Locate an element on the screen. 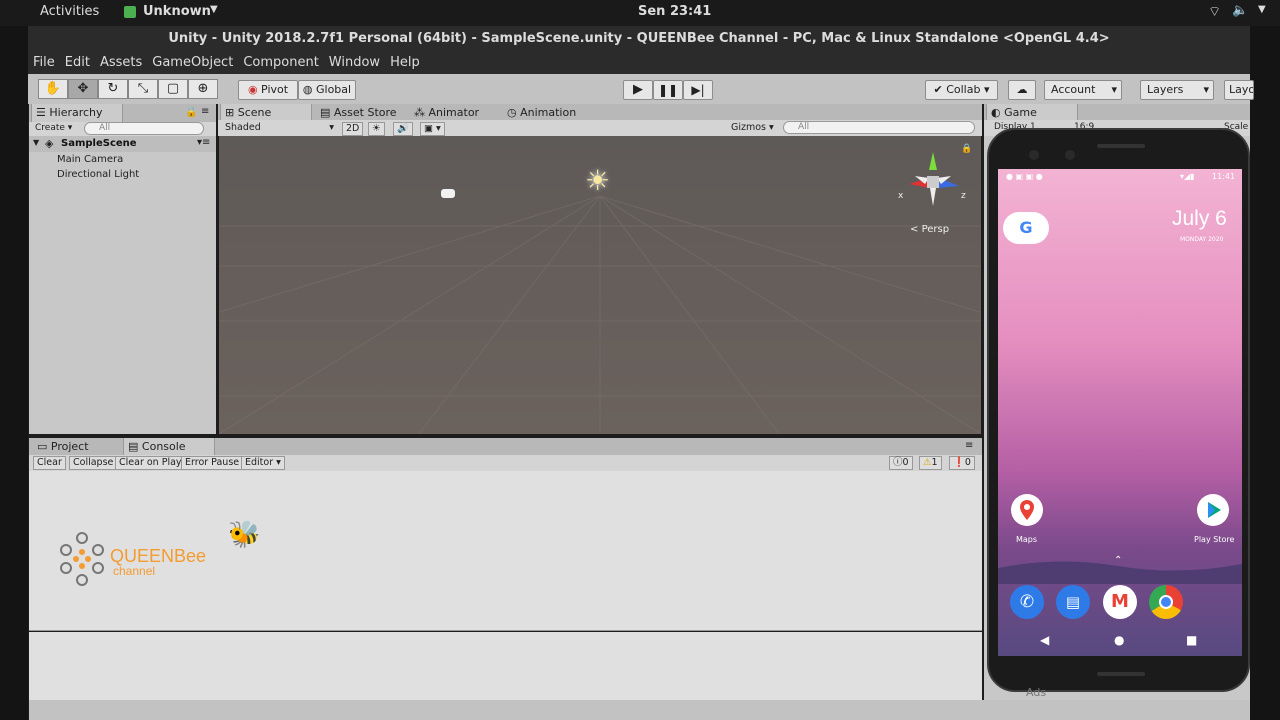 Image resolution: width=1280 pixels, height=720 pixels. dock-left is located at coordinates (14, 373).